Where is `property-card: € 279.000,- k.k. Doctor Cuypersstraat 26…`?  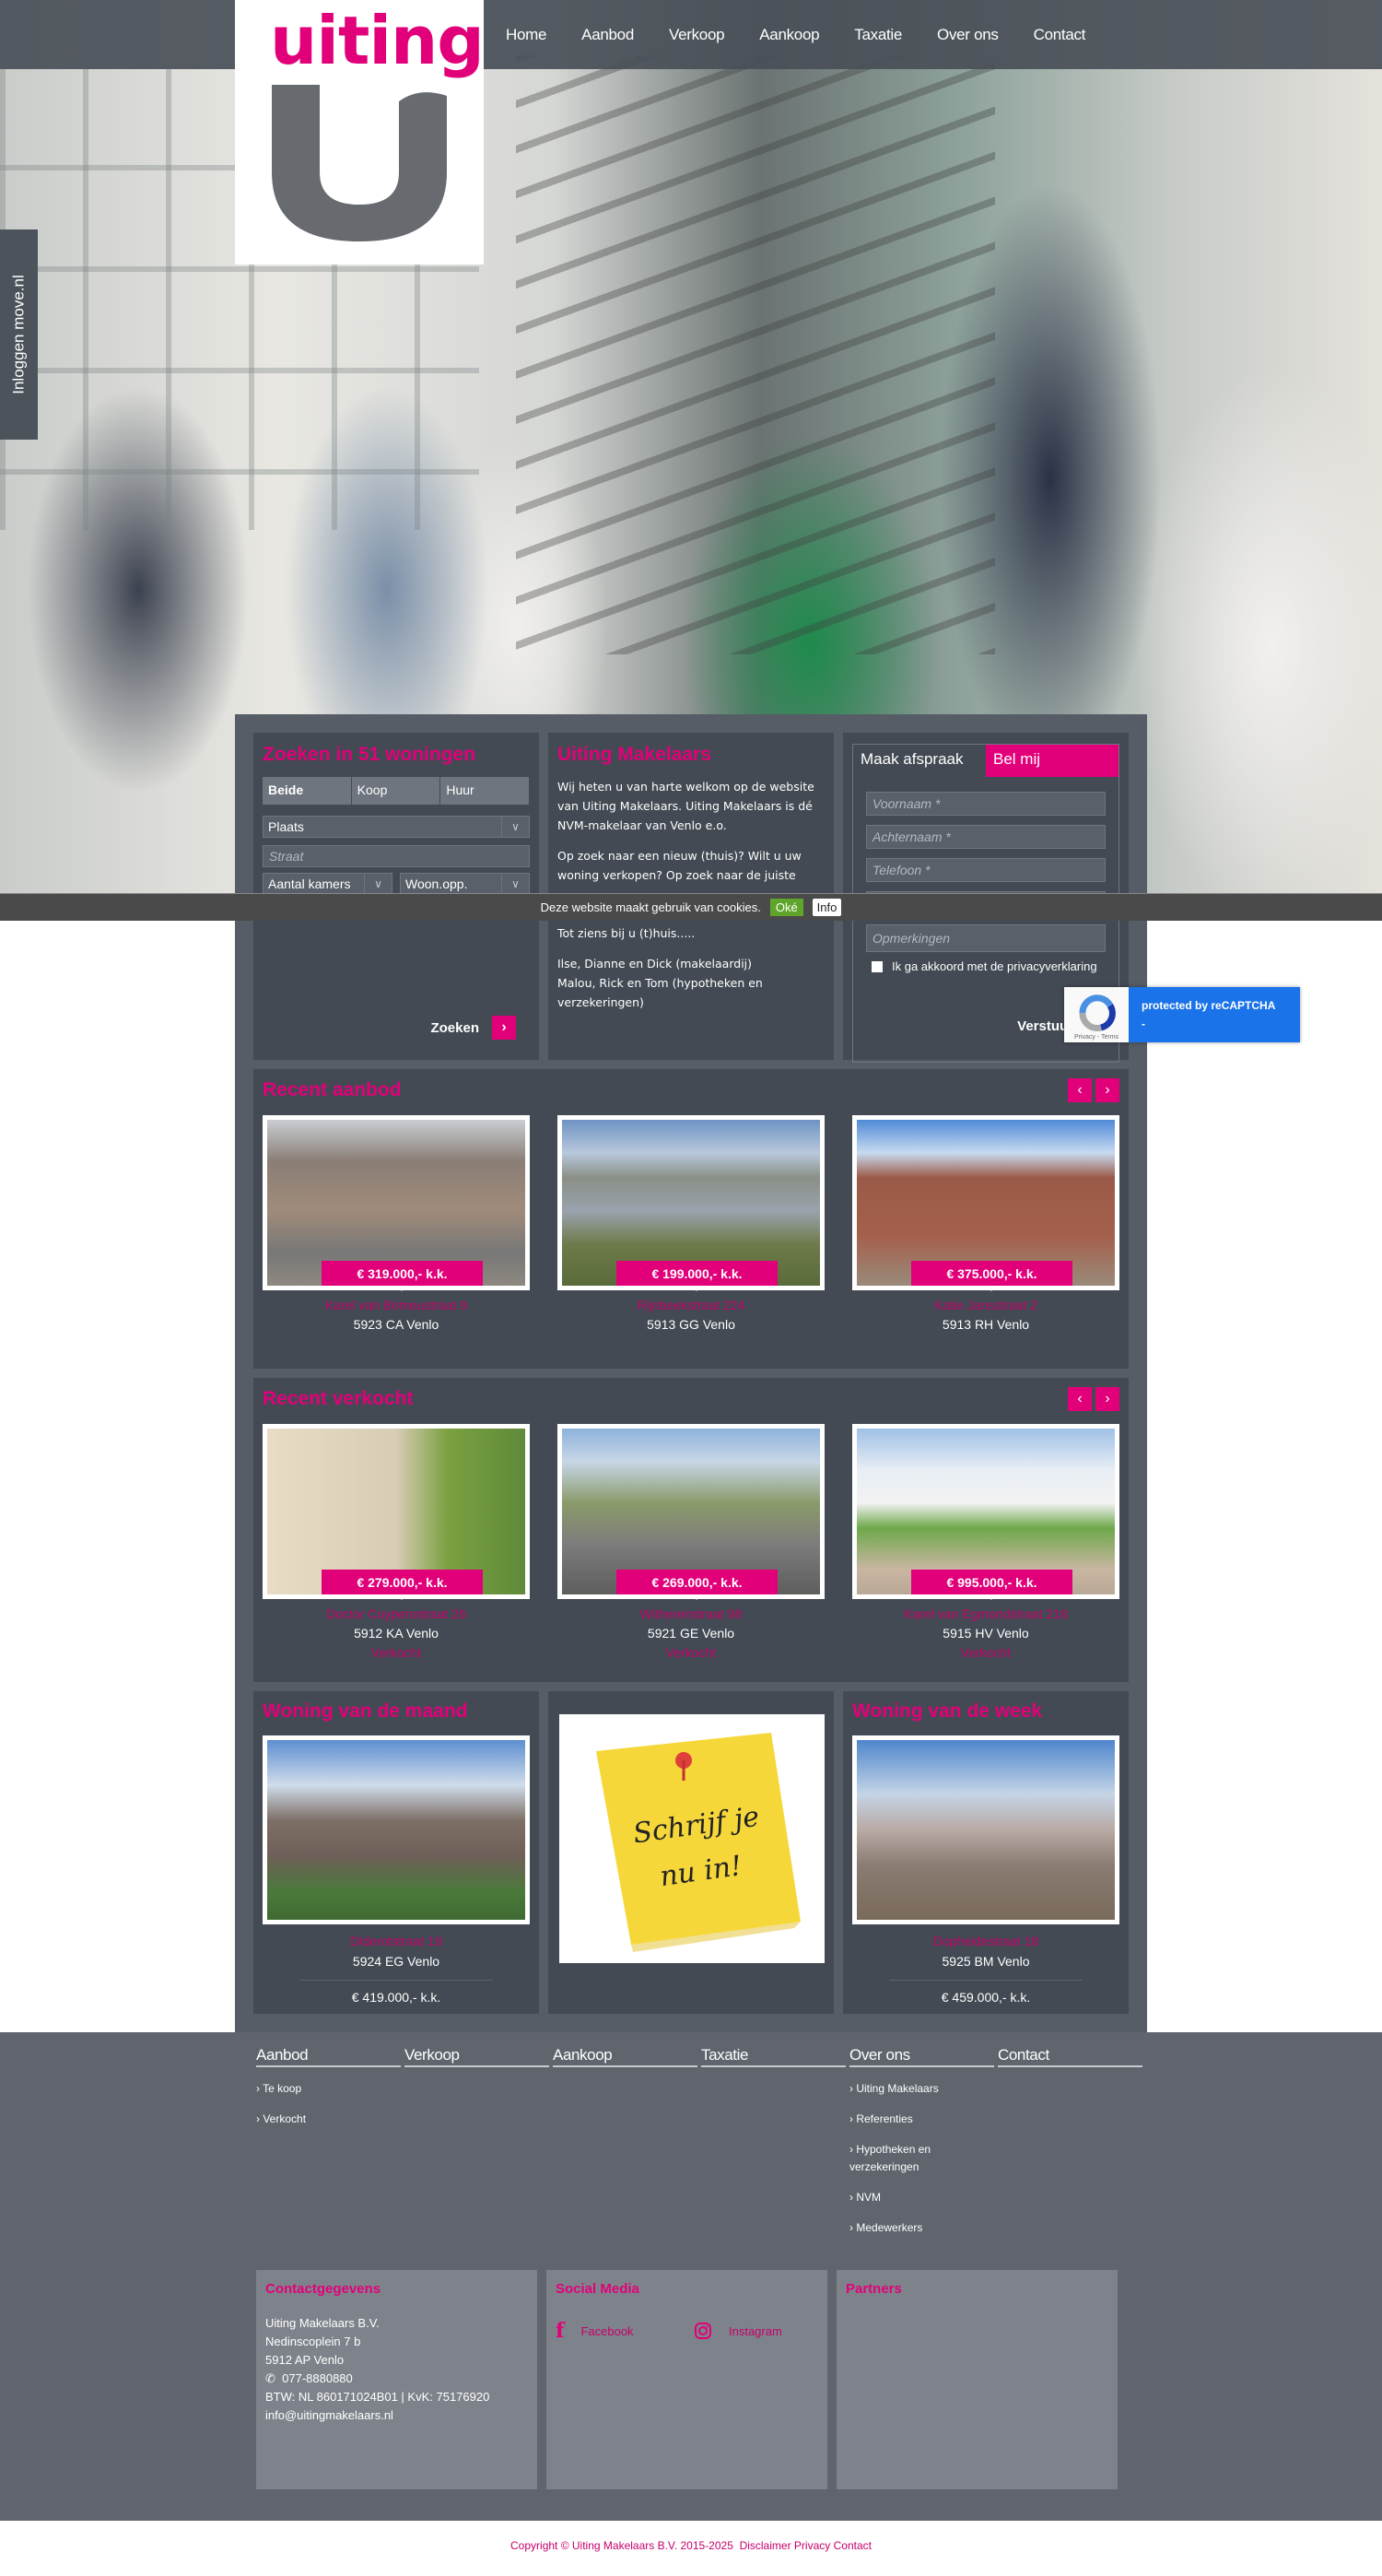 property-card: € 279.000,- k.k. Doctor Cuypersstraat 26… is located at coordinates (396, 1542).